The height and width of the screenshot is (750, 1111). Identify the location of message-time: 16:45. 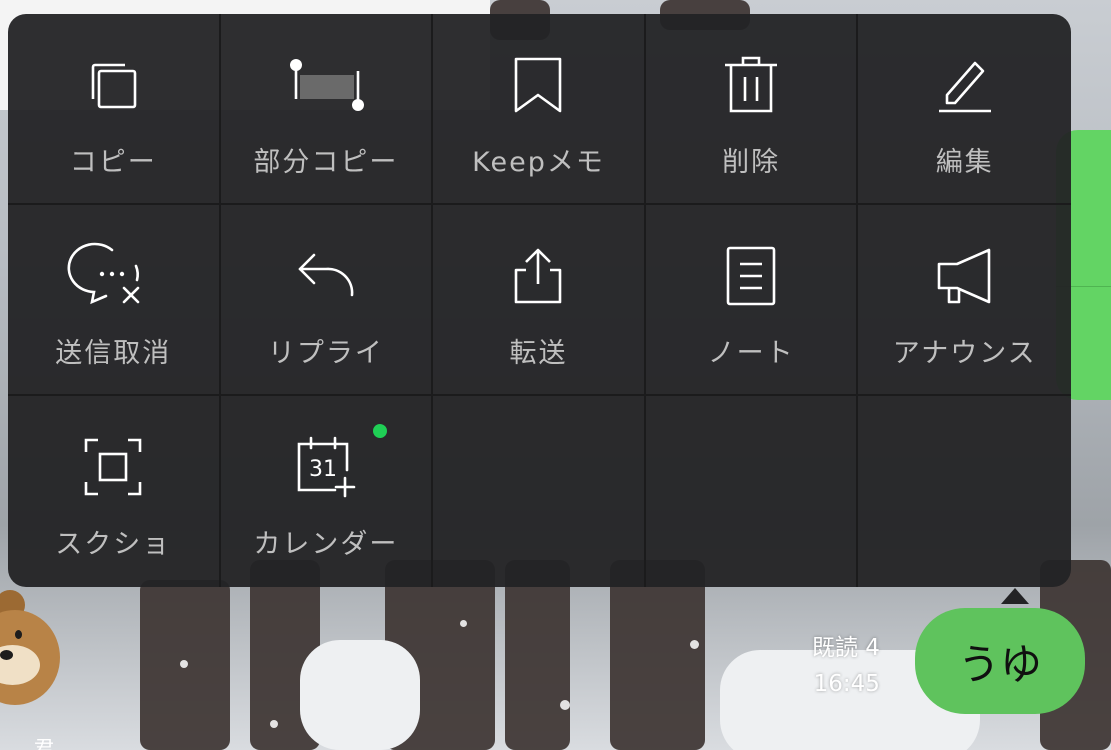
(846, 684).